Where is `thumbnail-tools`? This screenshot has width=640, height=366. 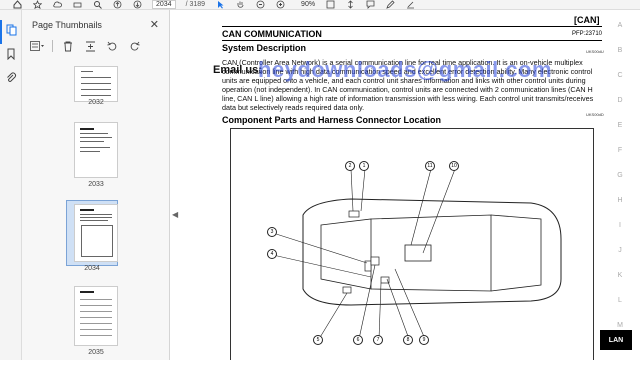 thumbnail-tools is located at coordinates (85, 46).